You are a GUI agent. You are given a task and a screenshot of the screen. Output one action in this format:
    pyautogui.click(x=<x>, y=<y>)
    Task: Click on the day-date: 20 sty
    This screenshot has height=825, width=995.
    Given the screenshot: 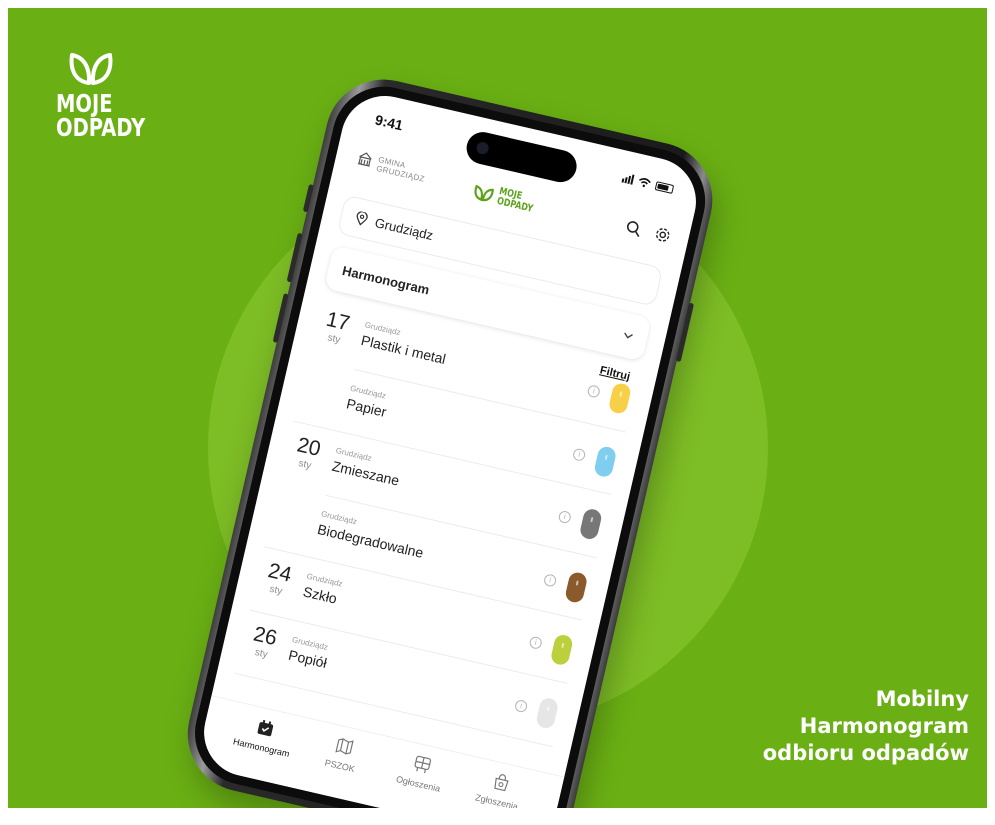 What is the action you would take?
    pyautogui.click(x=307, y=453)
    